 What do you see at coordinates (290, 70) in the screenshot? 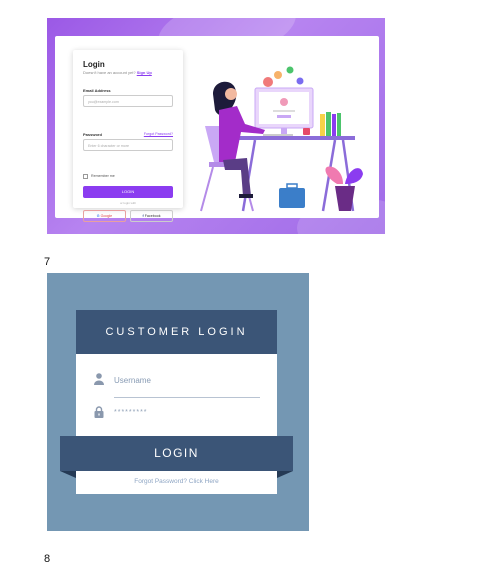
I see `check-icon` at bounding box center [290, 70].